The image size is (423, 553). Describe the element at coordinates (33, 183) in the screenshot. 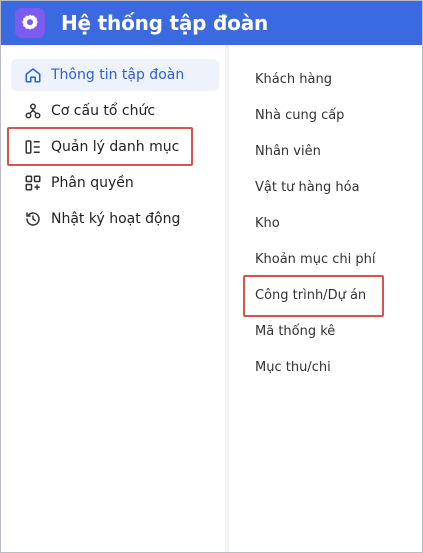

I see `grid-add-icon` at that location.